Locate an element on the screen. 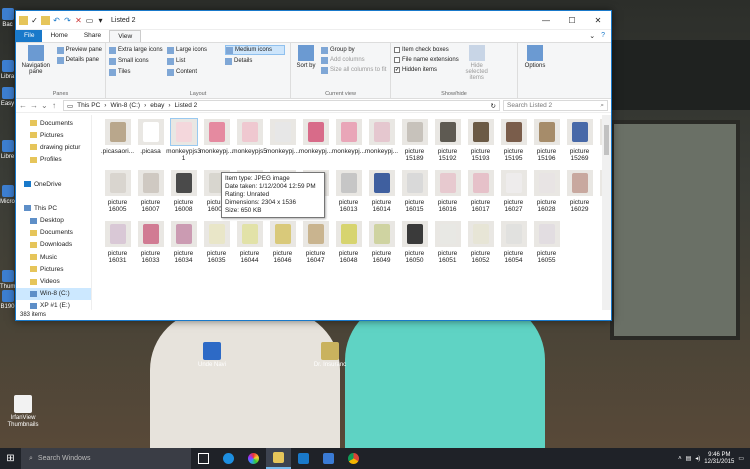 The image size is (750, 469). tab-share: Share is located at coordinates (92, 36).